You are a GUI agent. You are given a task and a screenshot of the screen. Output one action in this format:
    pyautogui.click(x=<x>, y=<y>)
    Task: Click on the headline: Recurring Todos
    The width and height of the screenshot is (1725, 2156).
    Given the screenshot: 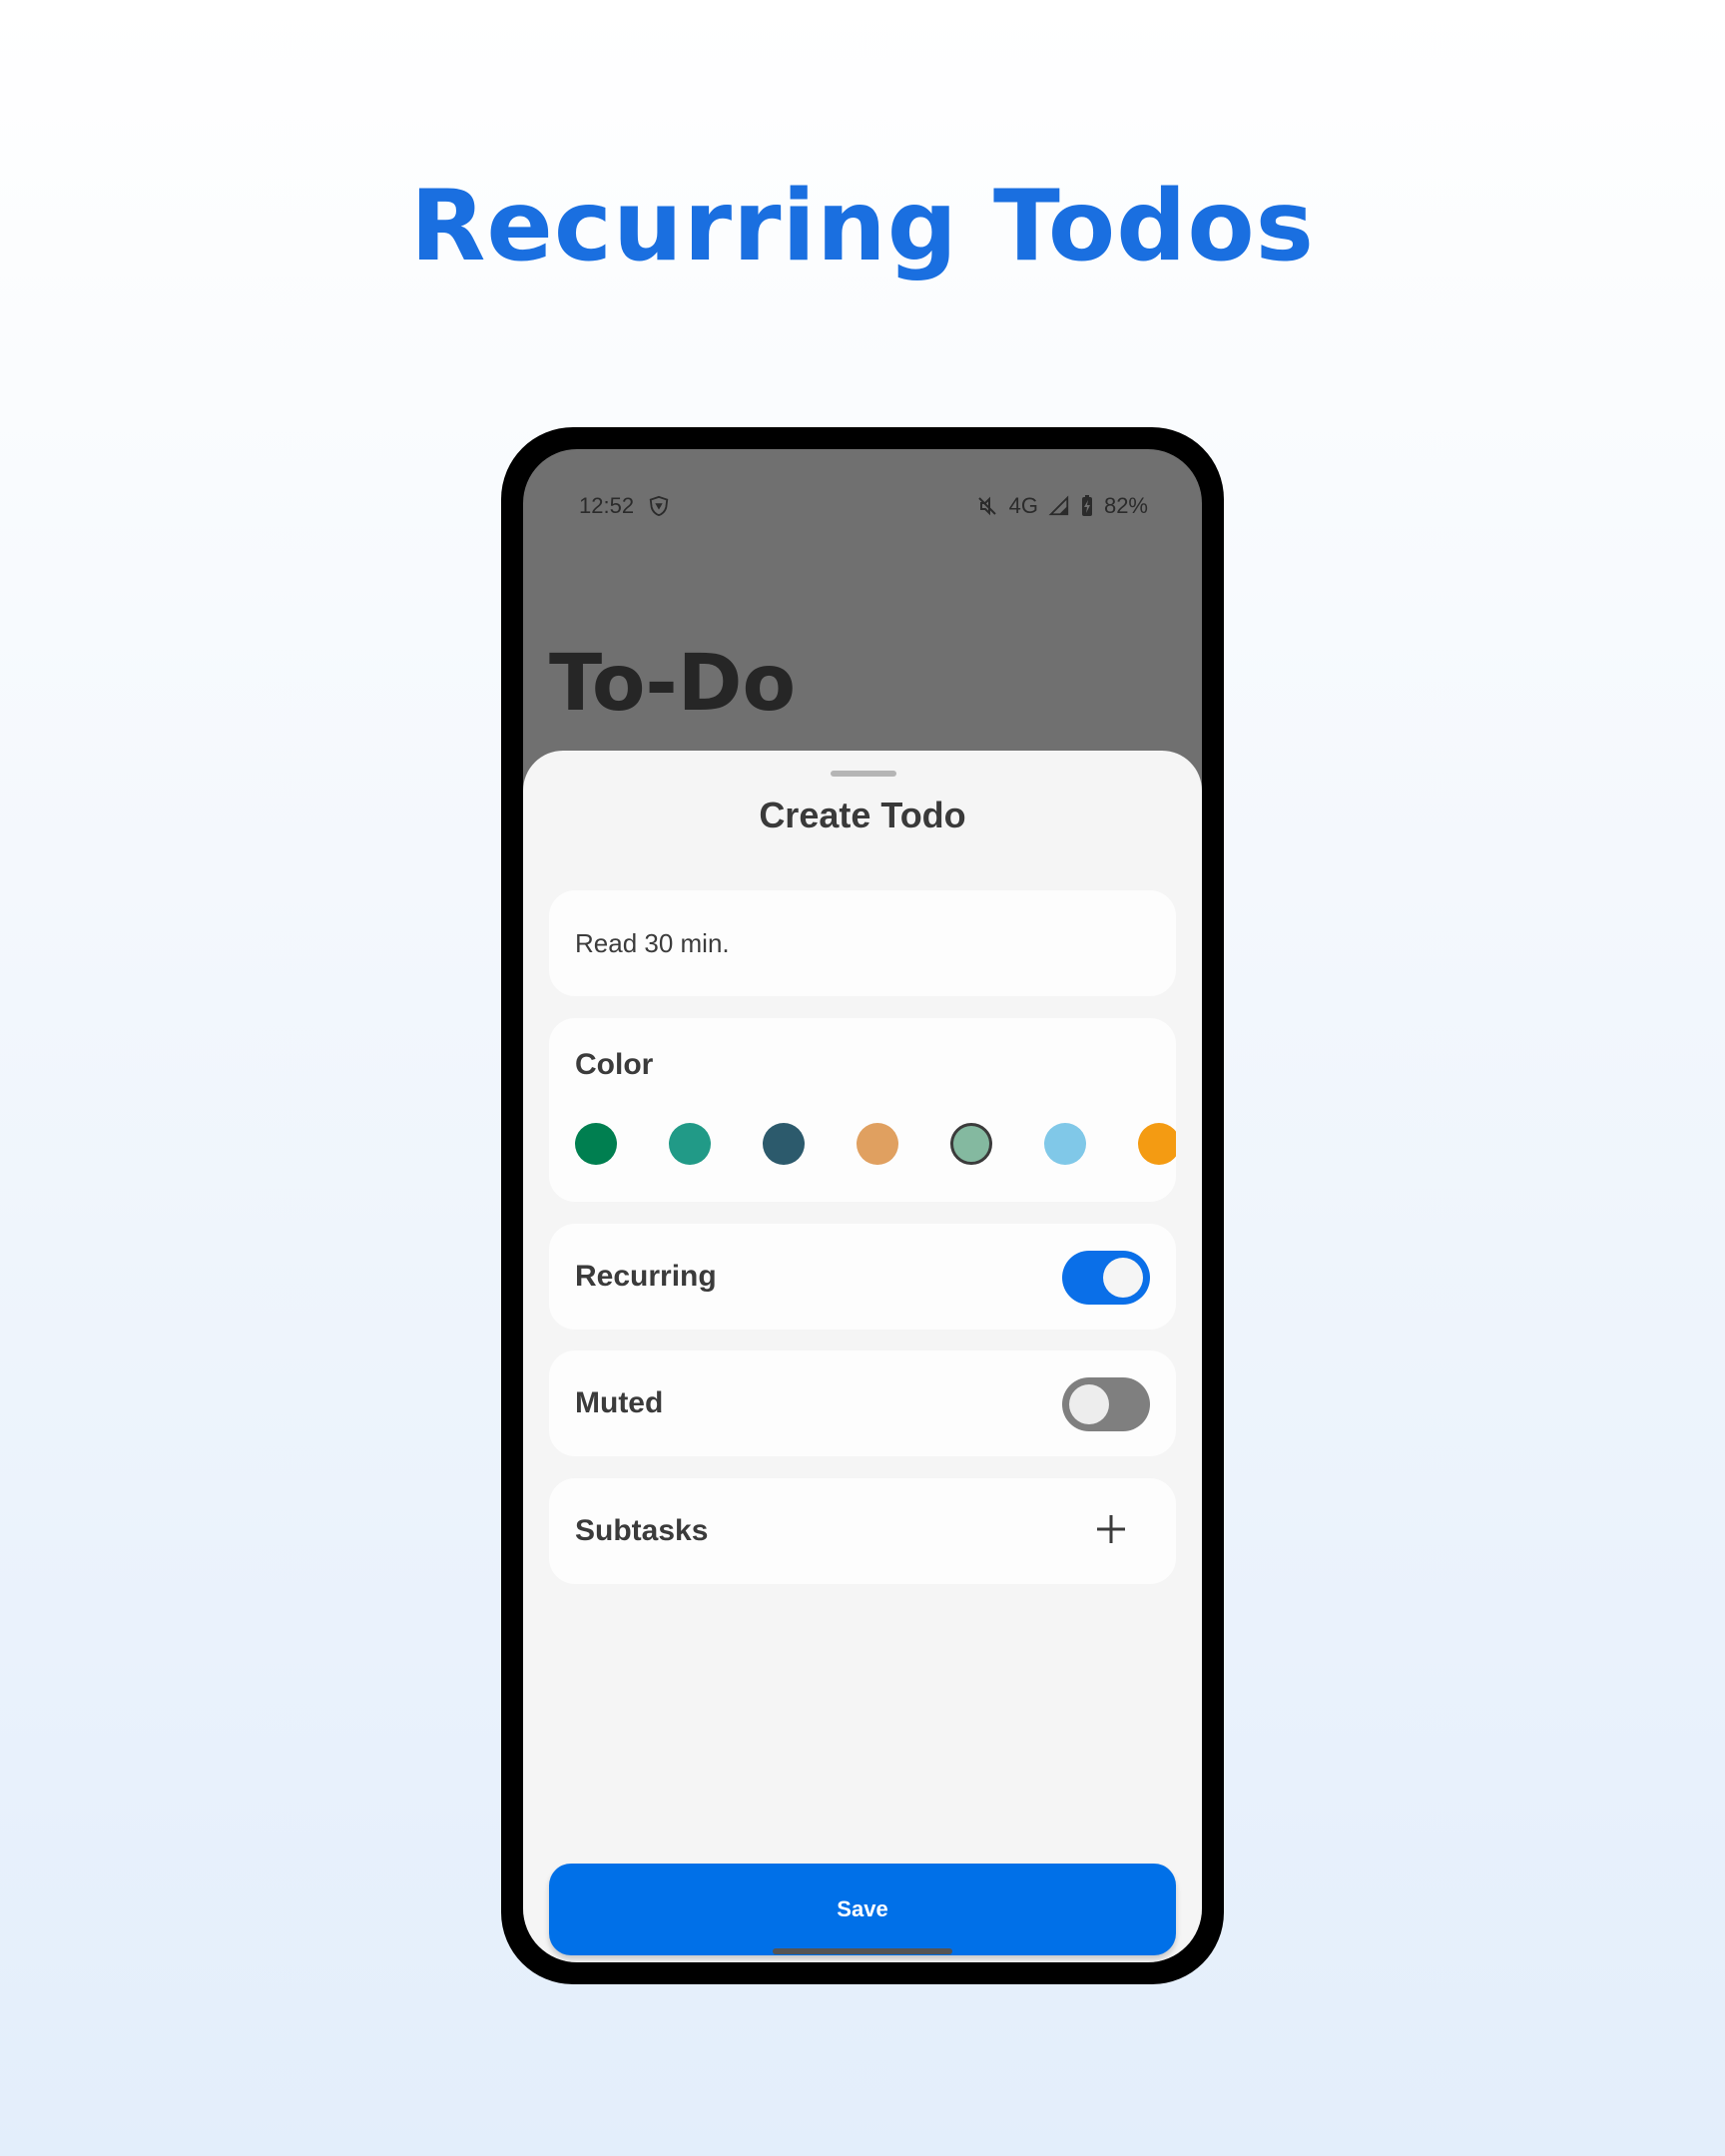 What is the action you would take?
    pyautogui.click(x=863, y=226)
    